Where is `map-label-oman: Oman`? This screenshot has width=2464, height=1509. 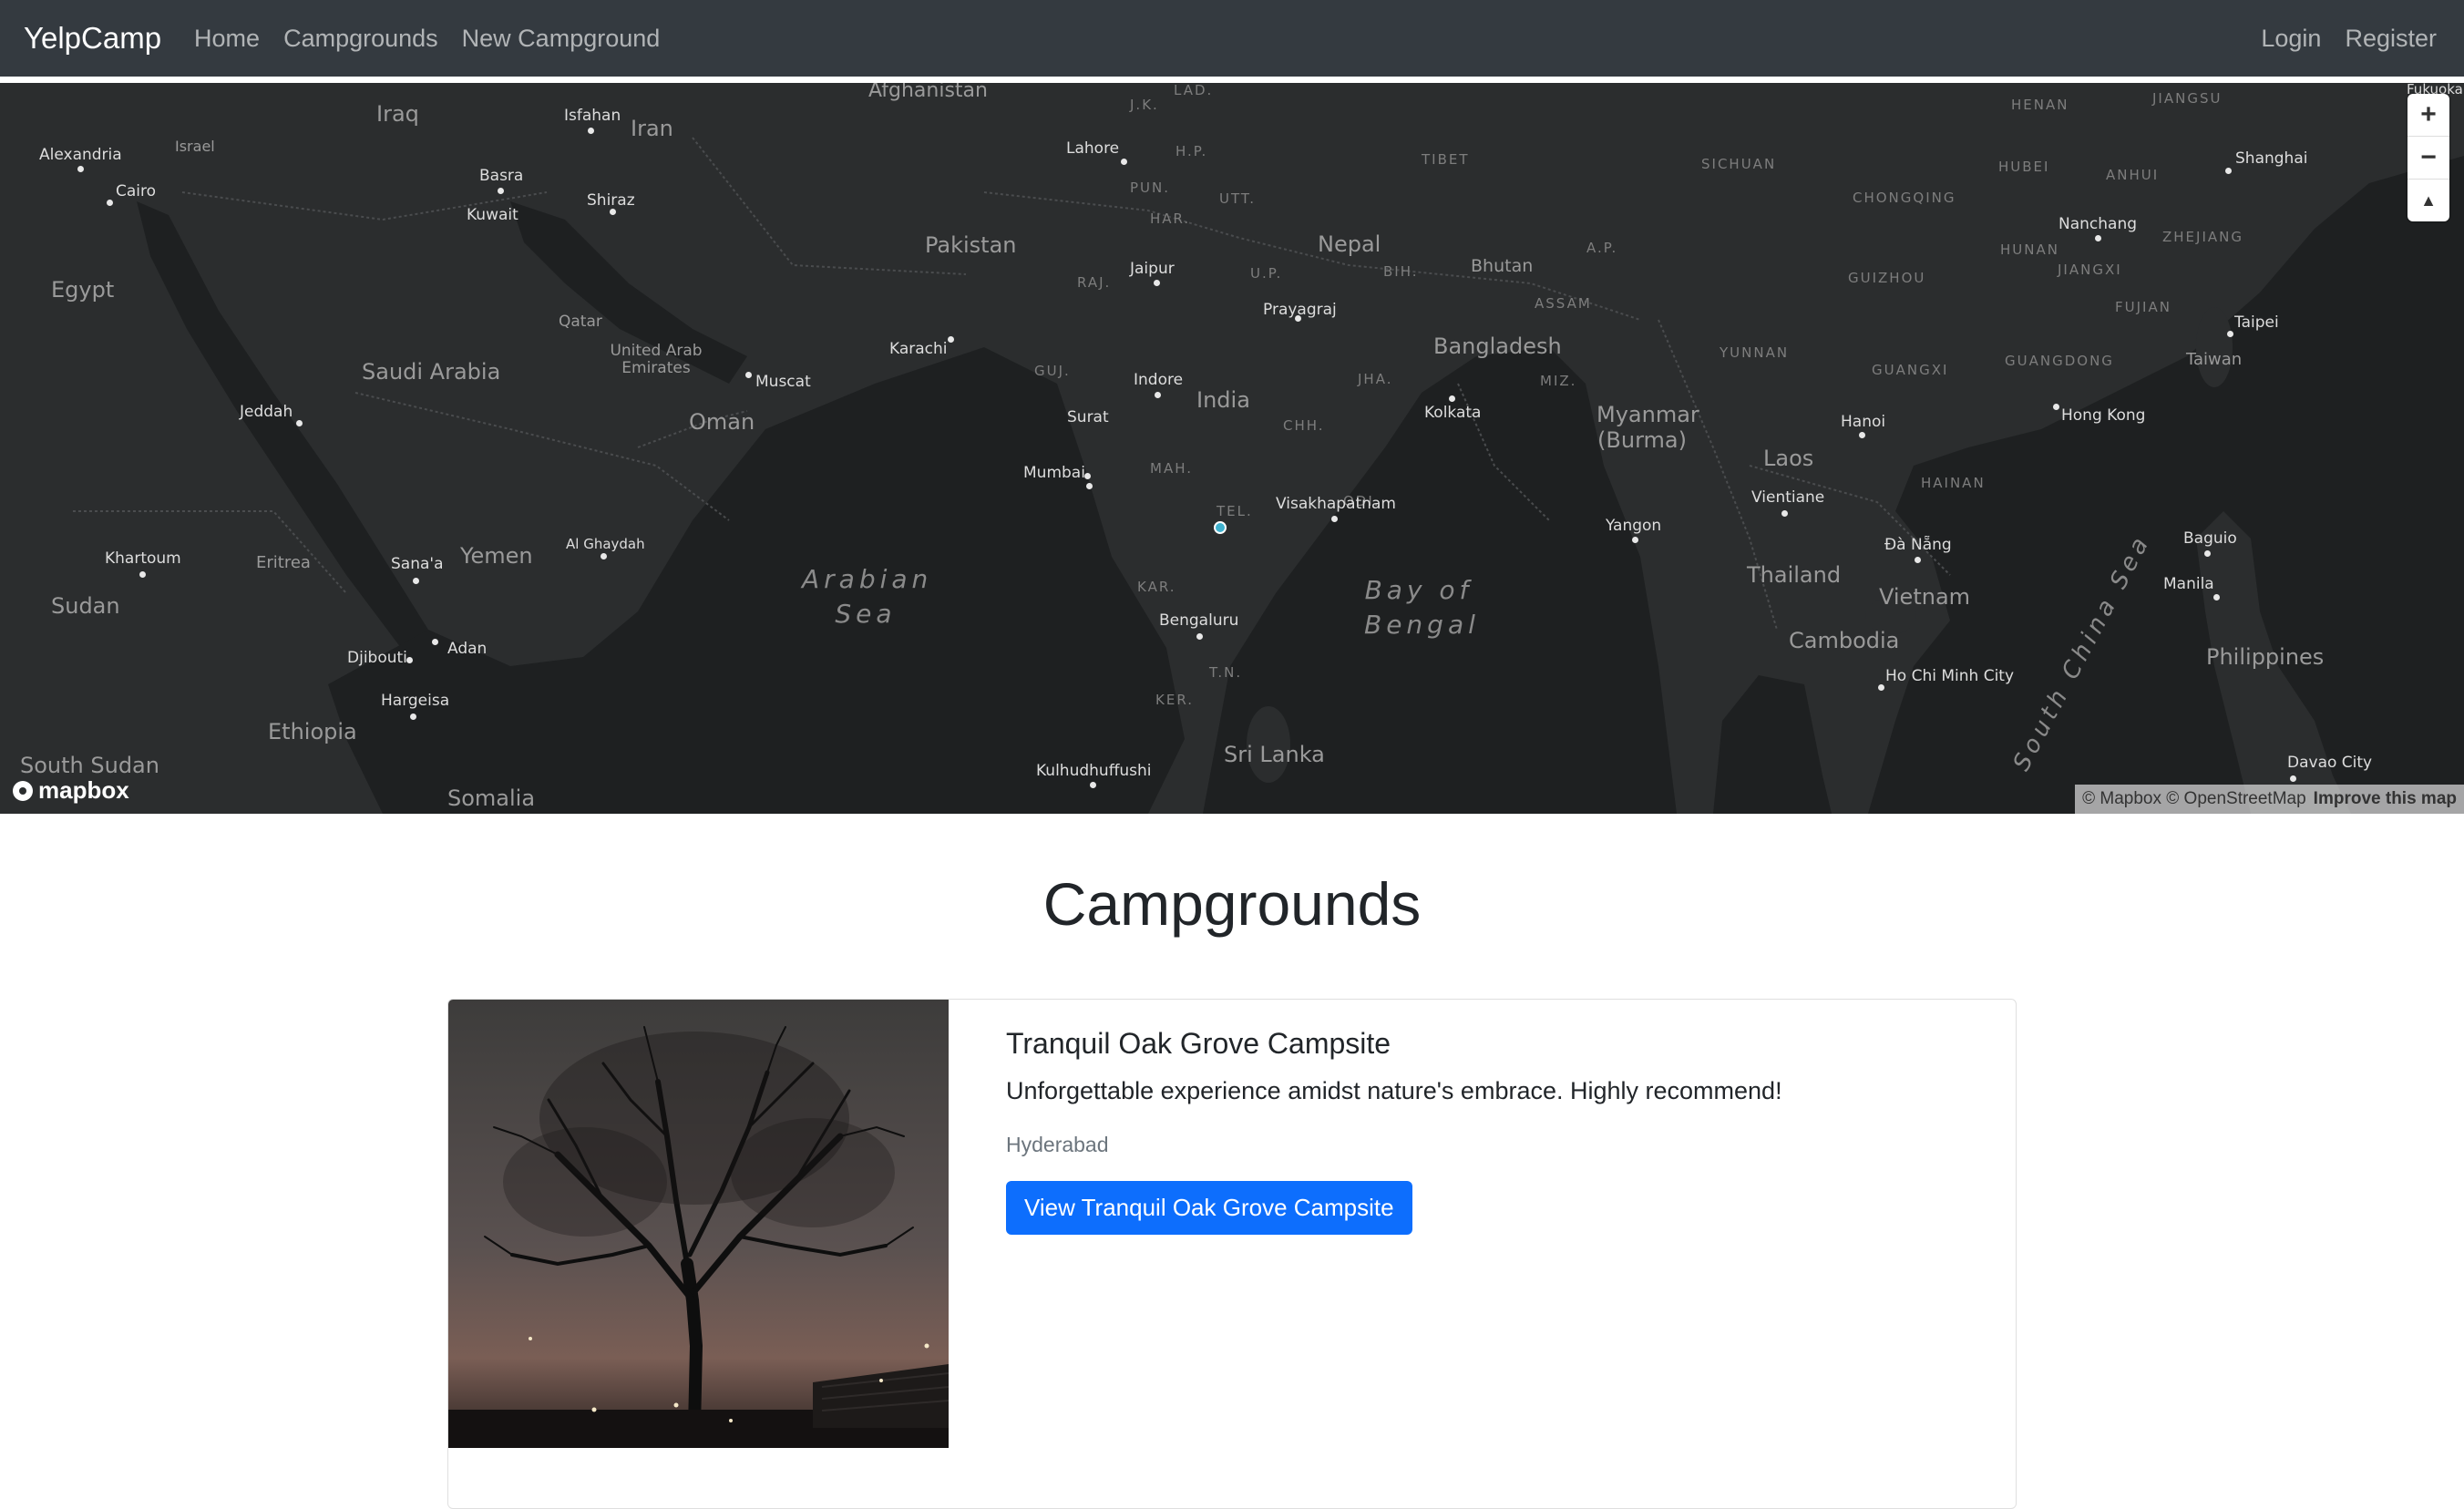 map-label-oman: Oman is located at coordinates (722, 422).